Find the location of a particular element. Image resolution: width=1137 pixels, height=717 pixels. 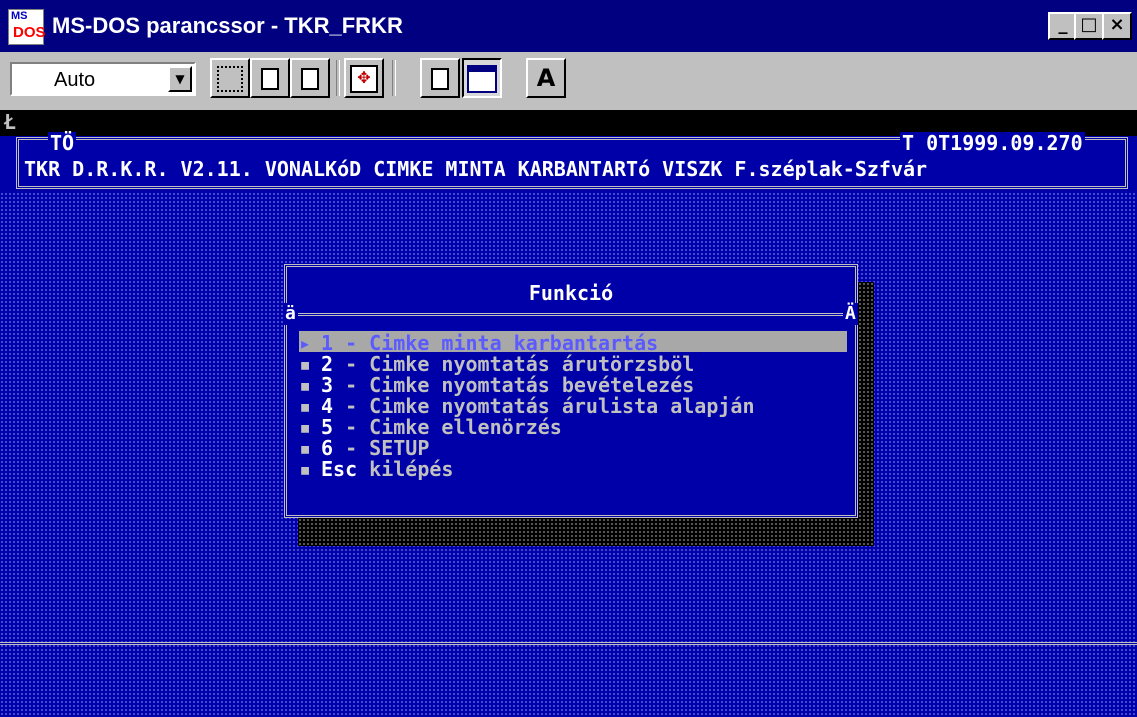

fullscreen-icon: ✥ is located at coordinates (364, 79).